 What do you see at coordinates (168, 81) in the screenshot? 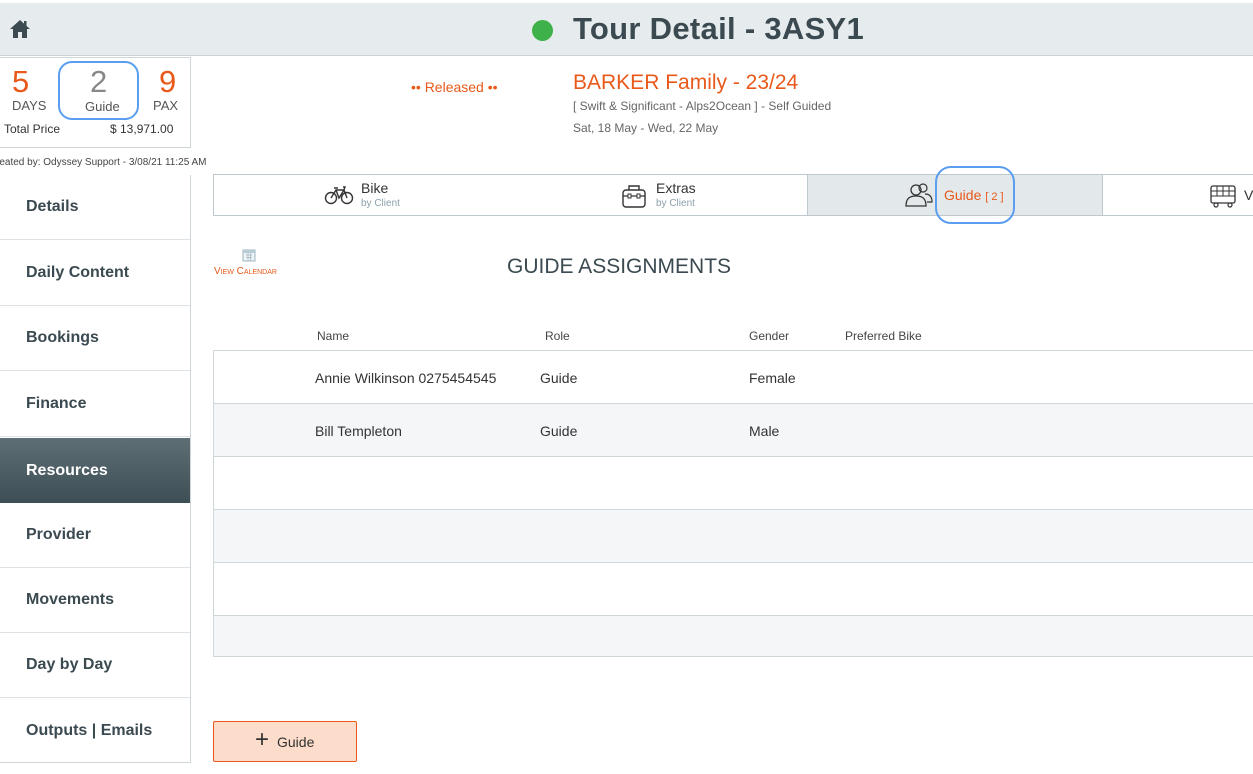
I see `pax-count: 9` at bounding box center [168, 81].